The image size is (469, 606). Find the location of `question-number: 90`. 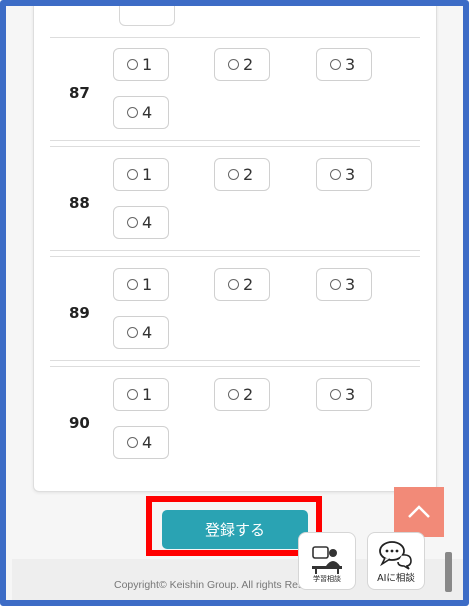

question-number: 90 is located at coordinates (79, 423).